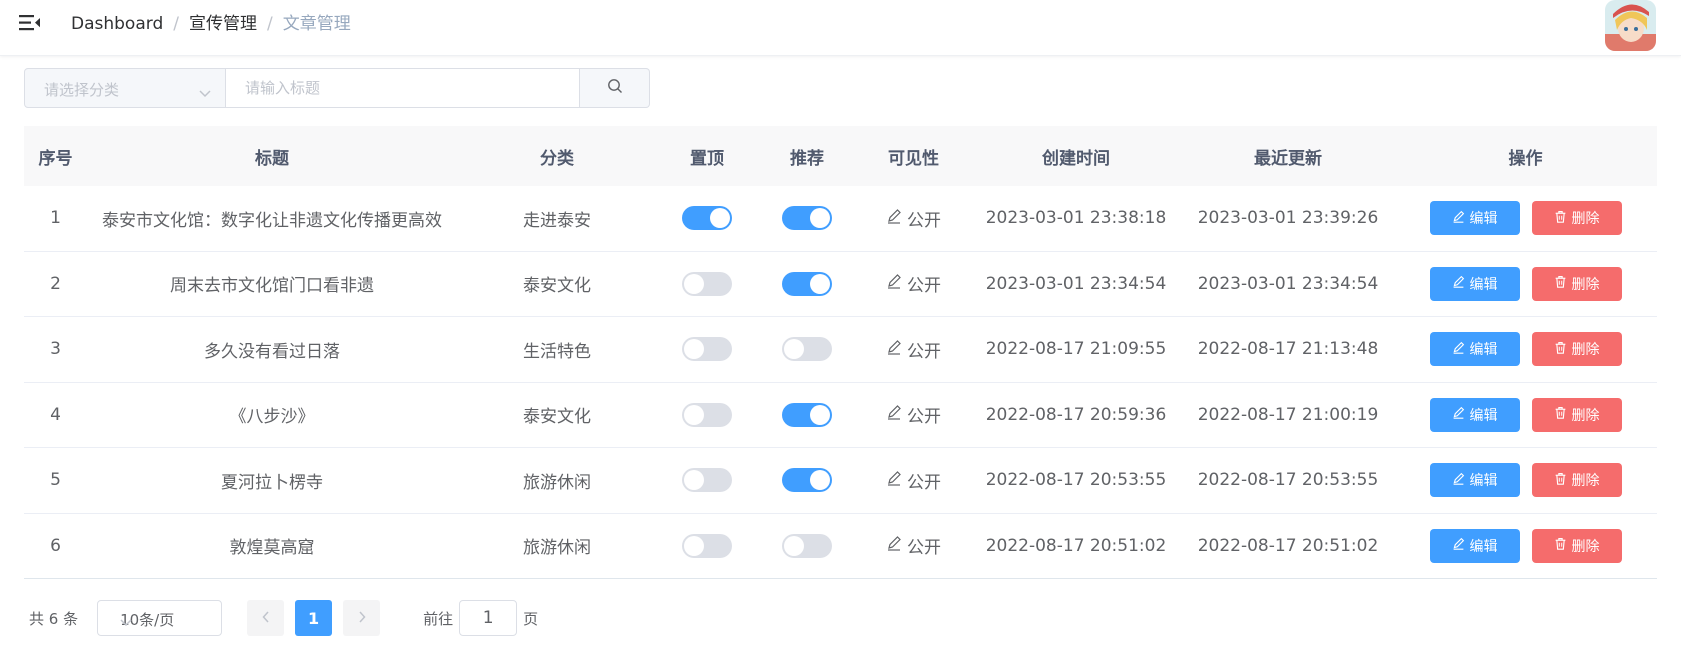 This screenshot has width=1681, height=649. I want to click on column-header-category: 分类, so click(557, 158).